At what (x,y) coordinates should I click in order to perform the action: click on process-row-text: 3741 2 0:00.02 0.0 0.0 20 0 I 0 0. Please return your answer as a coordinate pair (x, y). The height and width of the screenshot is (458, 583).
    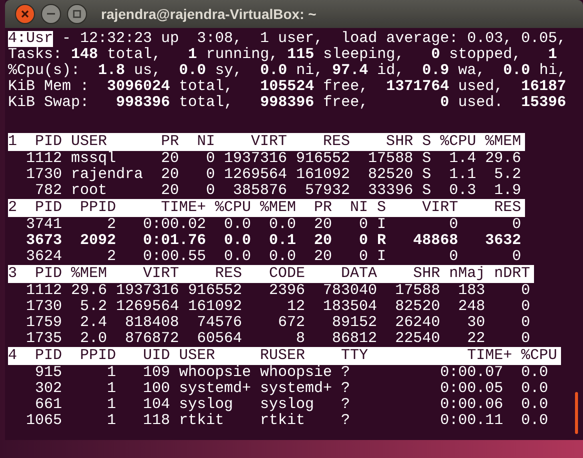
    Looking at the image, I should click on (273, 225).